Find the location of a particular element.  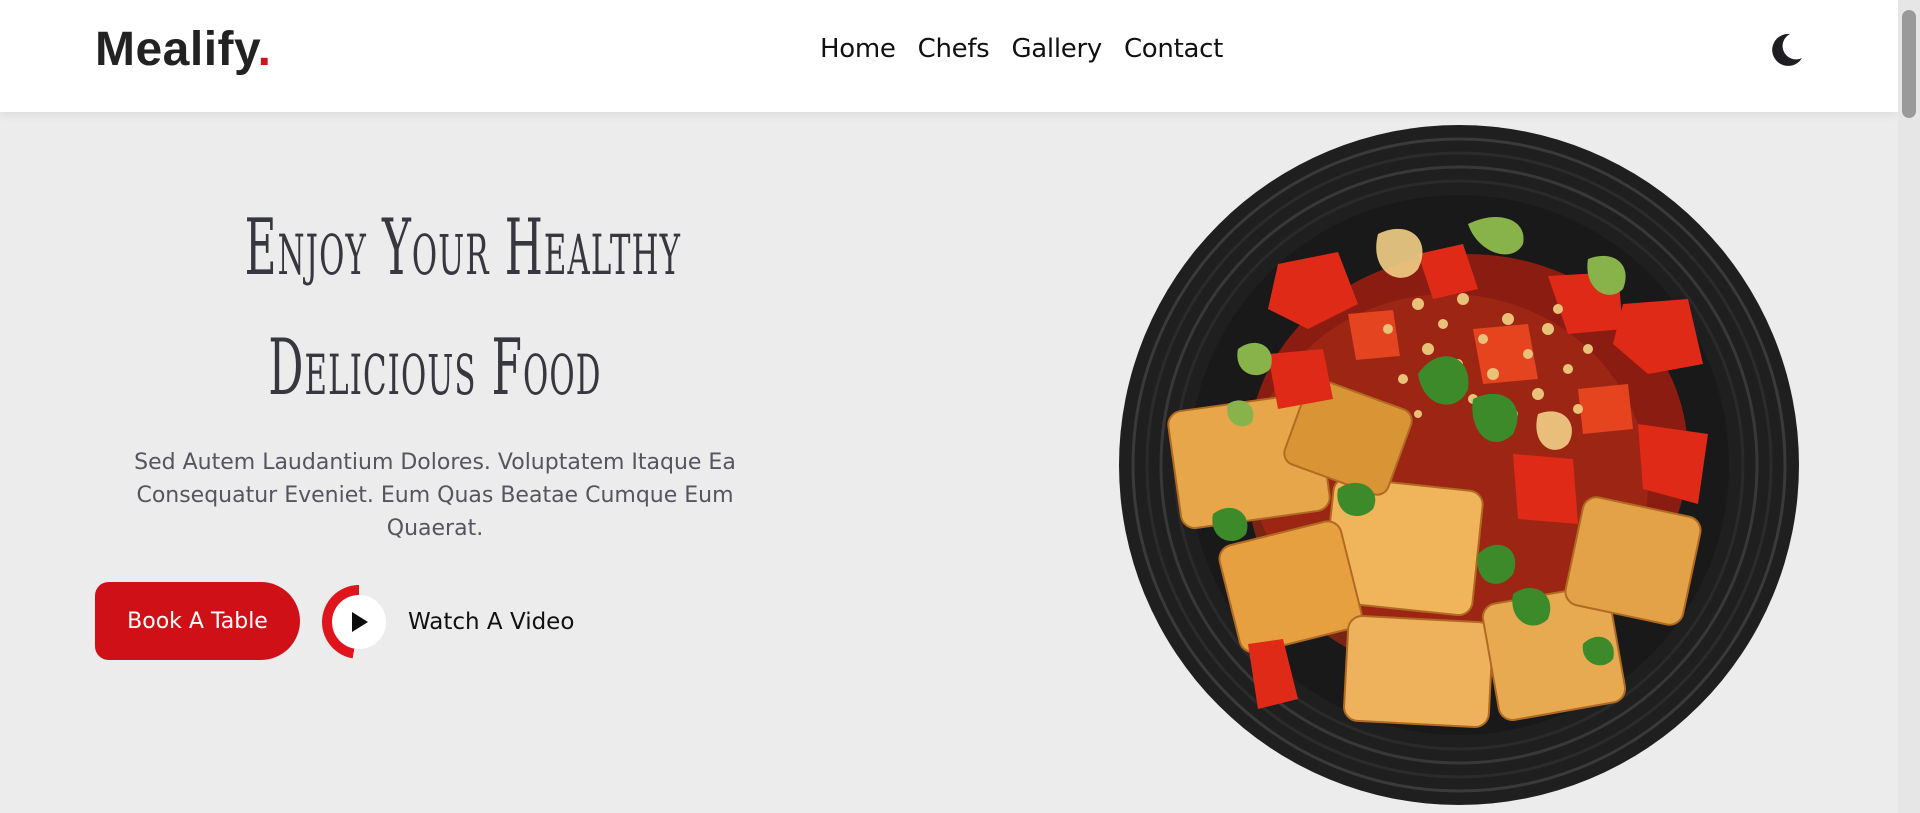

scrollbar-thumb is located at coordinates (1909, 64).